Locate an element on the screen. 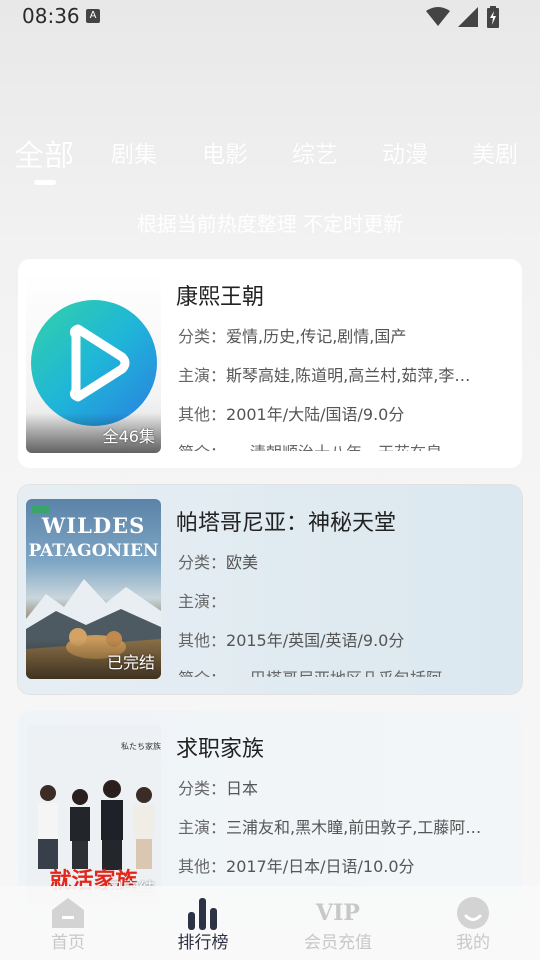 This screenshot has height=960, width=540. bar-chart-icon is located at coordinates (202, 914).